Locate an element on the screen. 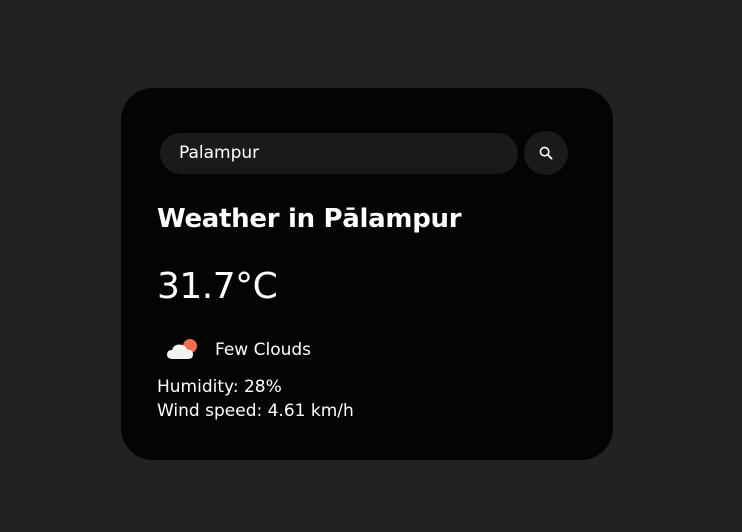 Image resolution: width=742 pixels, height=532 pixels. weather-description: Few Clouds is located at coordinates (263, 350).